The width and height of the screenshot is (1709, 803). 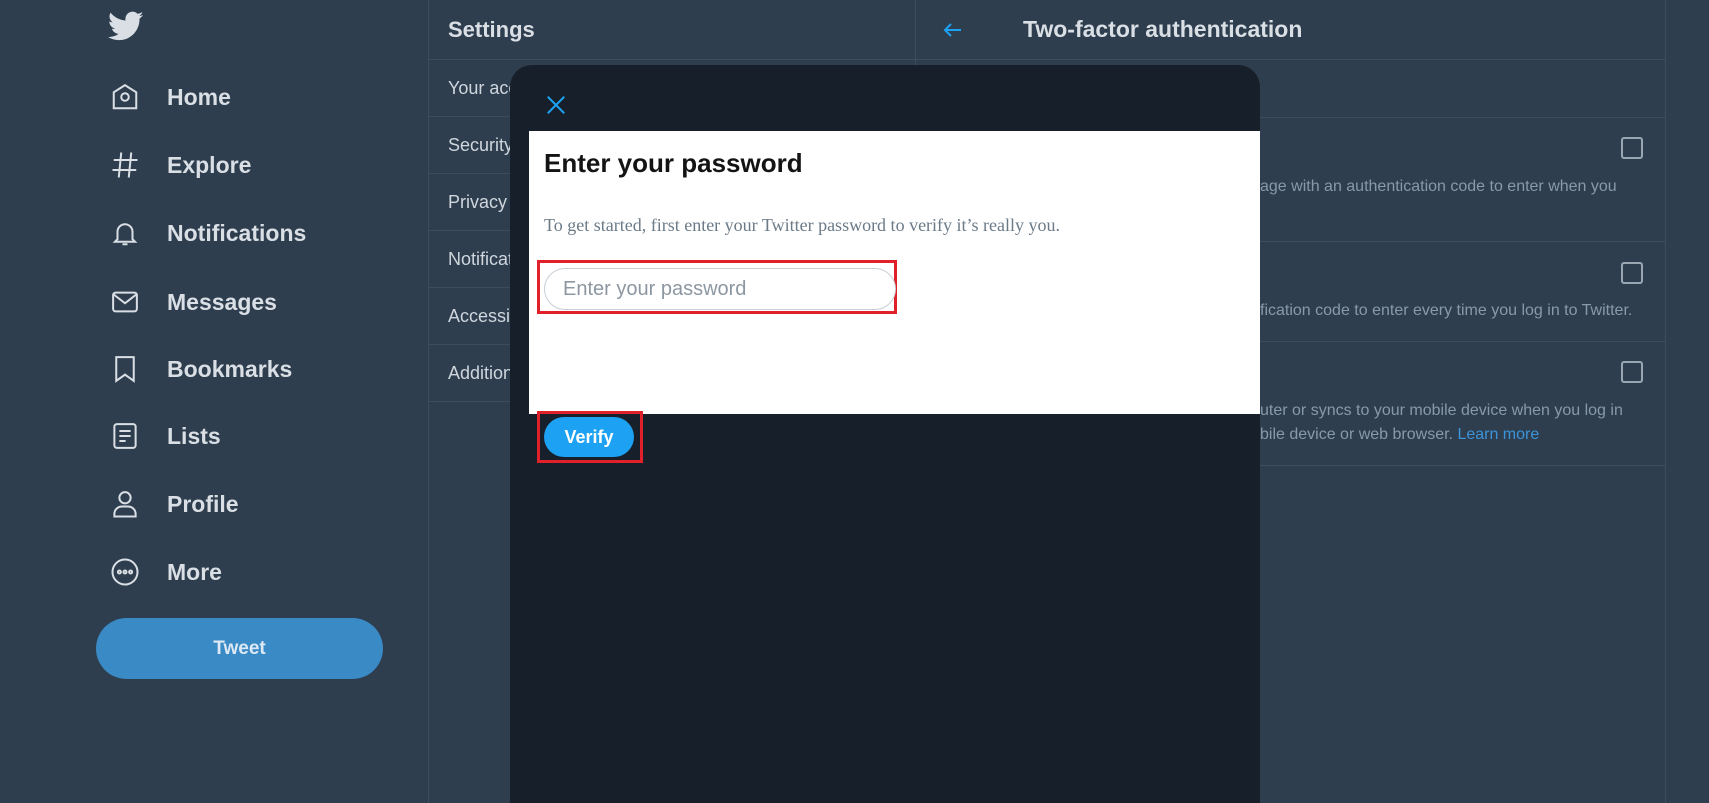 What do you see at coordinates (672, 30) in the screenshot?
I see `settings-title: Settings` at bounding box center [672, 30].